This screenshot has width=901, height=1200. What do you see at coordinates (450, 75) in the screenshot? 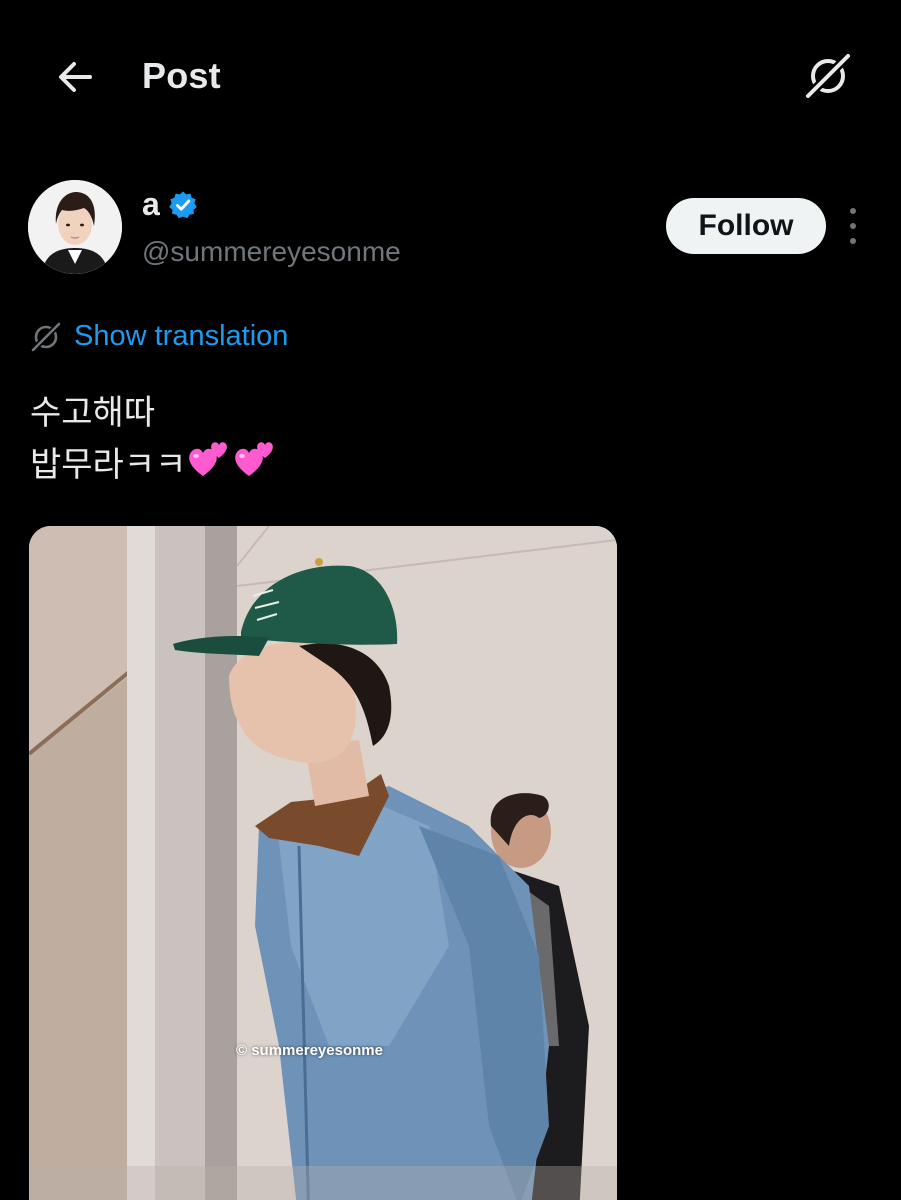
I see `top-bar: Post` at bounding box center [450, 75].